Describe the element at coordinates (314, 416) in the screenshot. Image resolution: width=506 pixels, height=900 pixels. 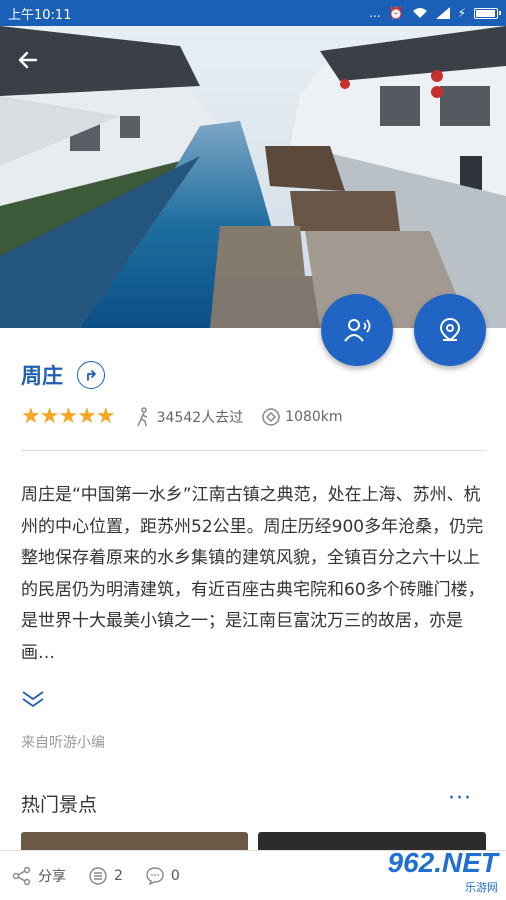
I see `distance-text: 1080km` at that location.